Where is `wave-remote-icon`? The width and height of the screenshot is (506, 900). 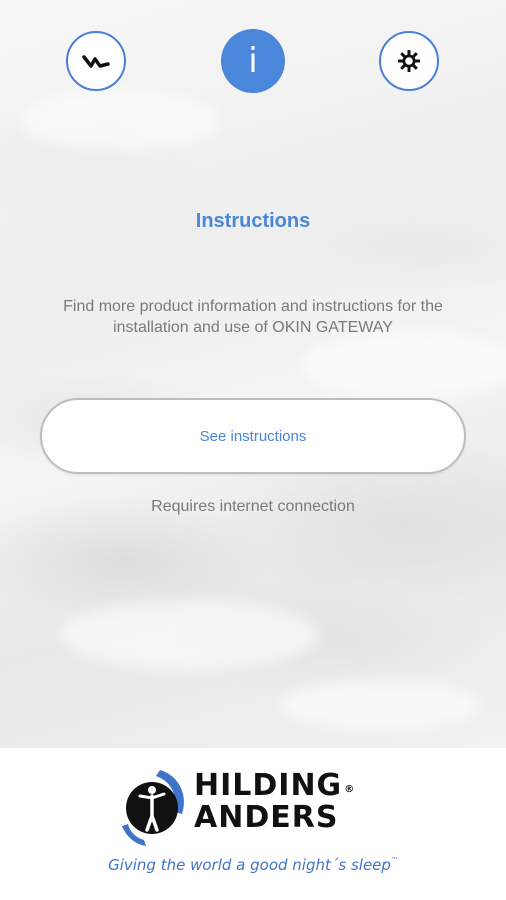
wave-remote-icon is located at coordinates (96, 61).